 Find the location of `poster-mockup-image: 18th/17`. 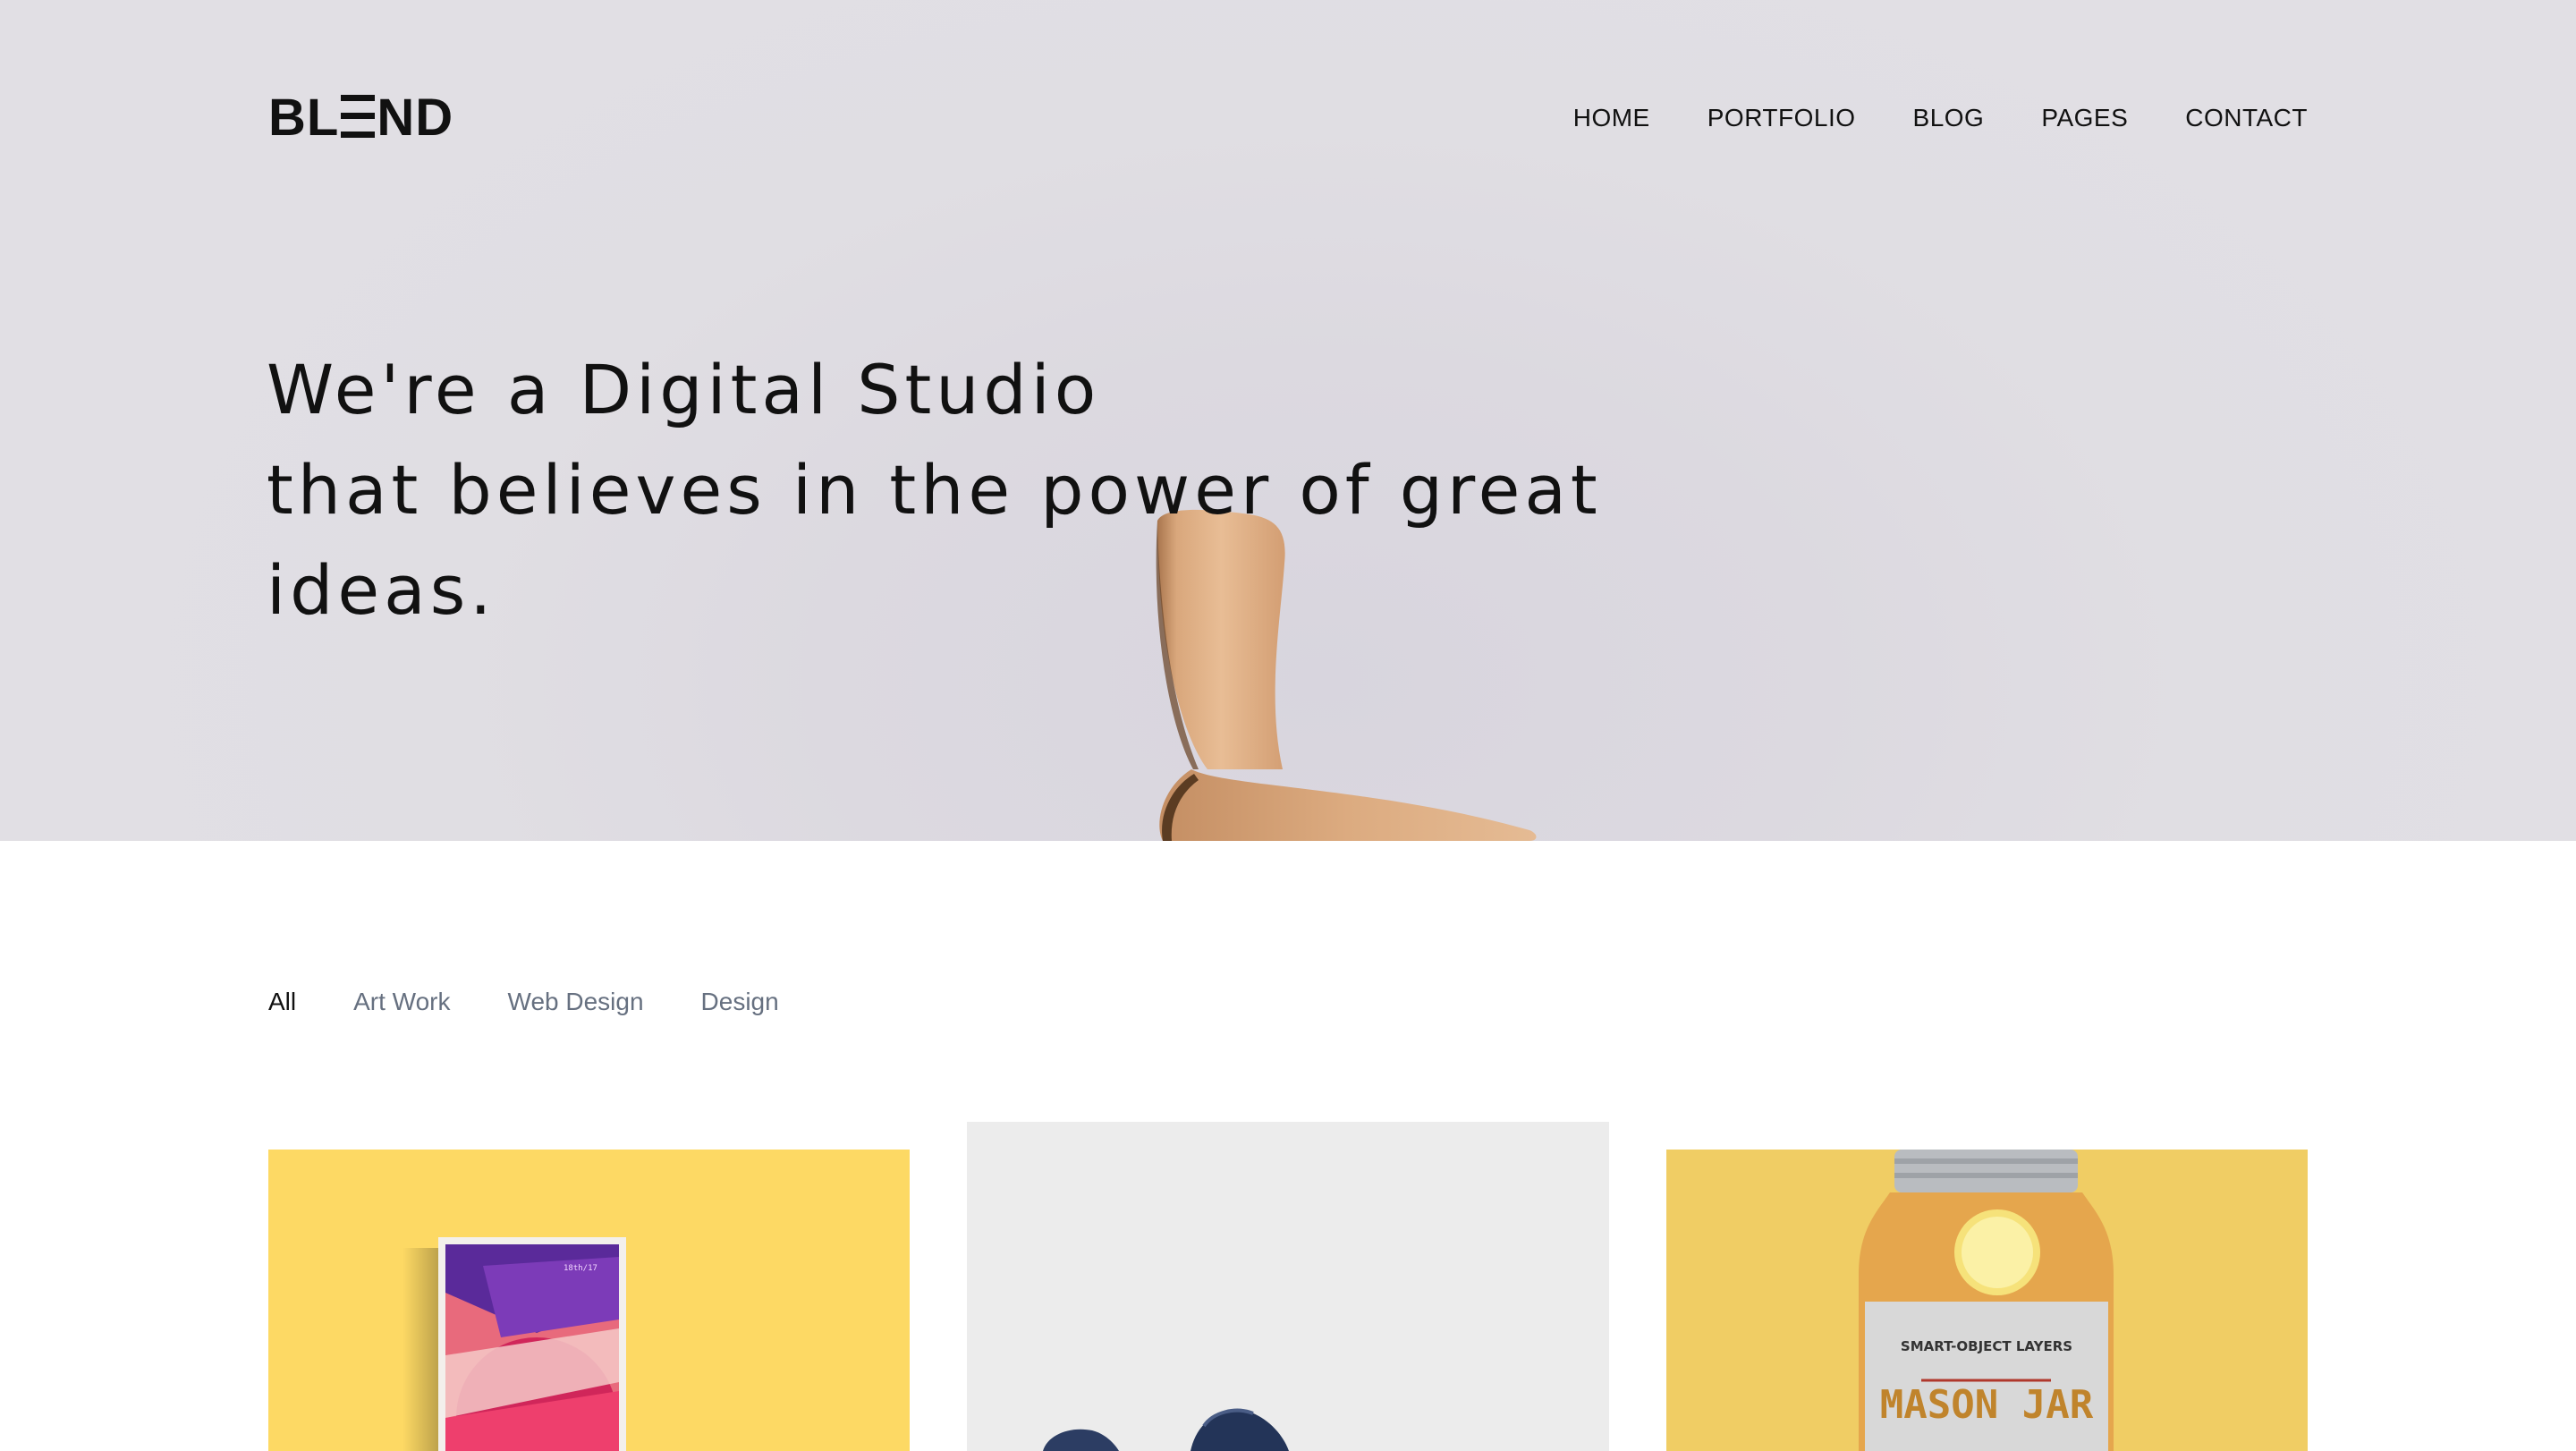

poster-mockup-image: 18th/17 is located at coordinates (514, 1344).